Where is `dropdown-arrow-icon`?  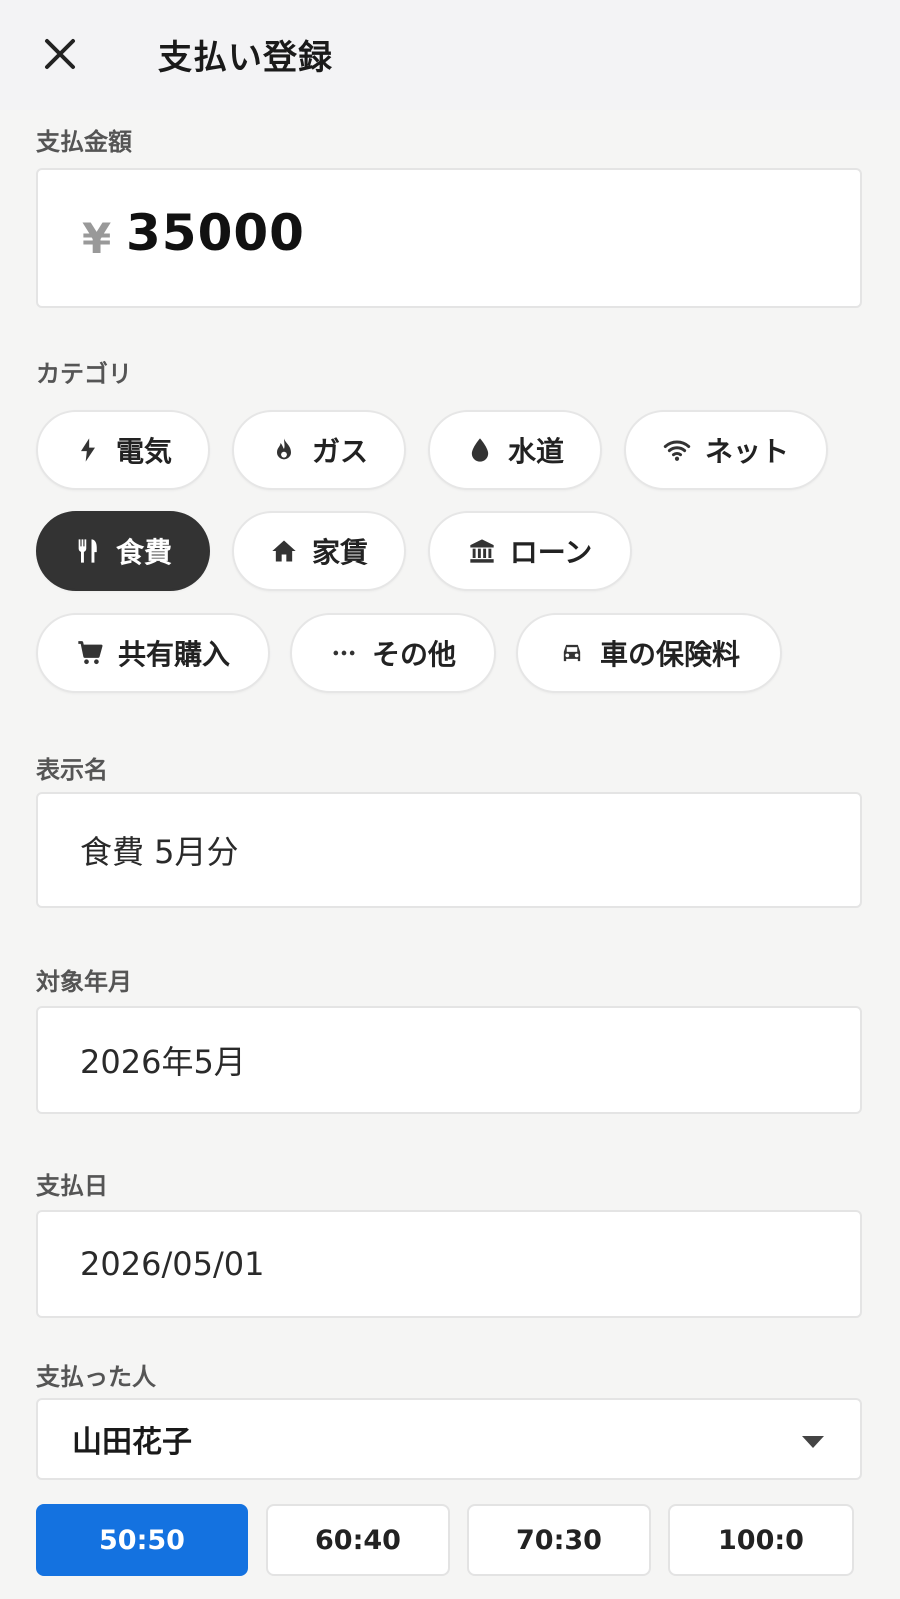 dropdown-arrow-icon is located at coordinates (813, 1442).